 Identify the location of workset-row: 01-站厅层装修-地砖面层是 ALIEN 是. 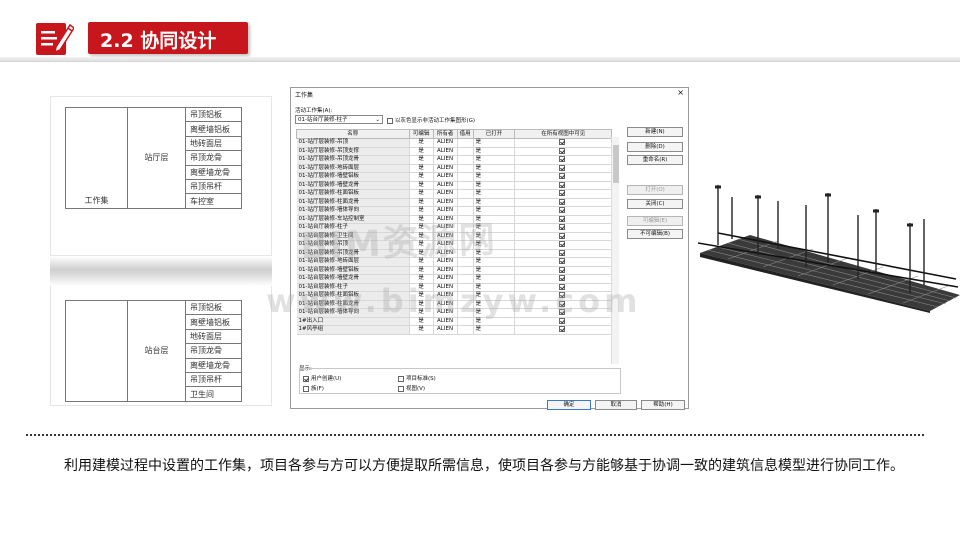
(454, 168).